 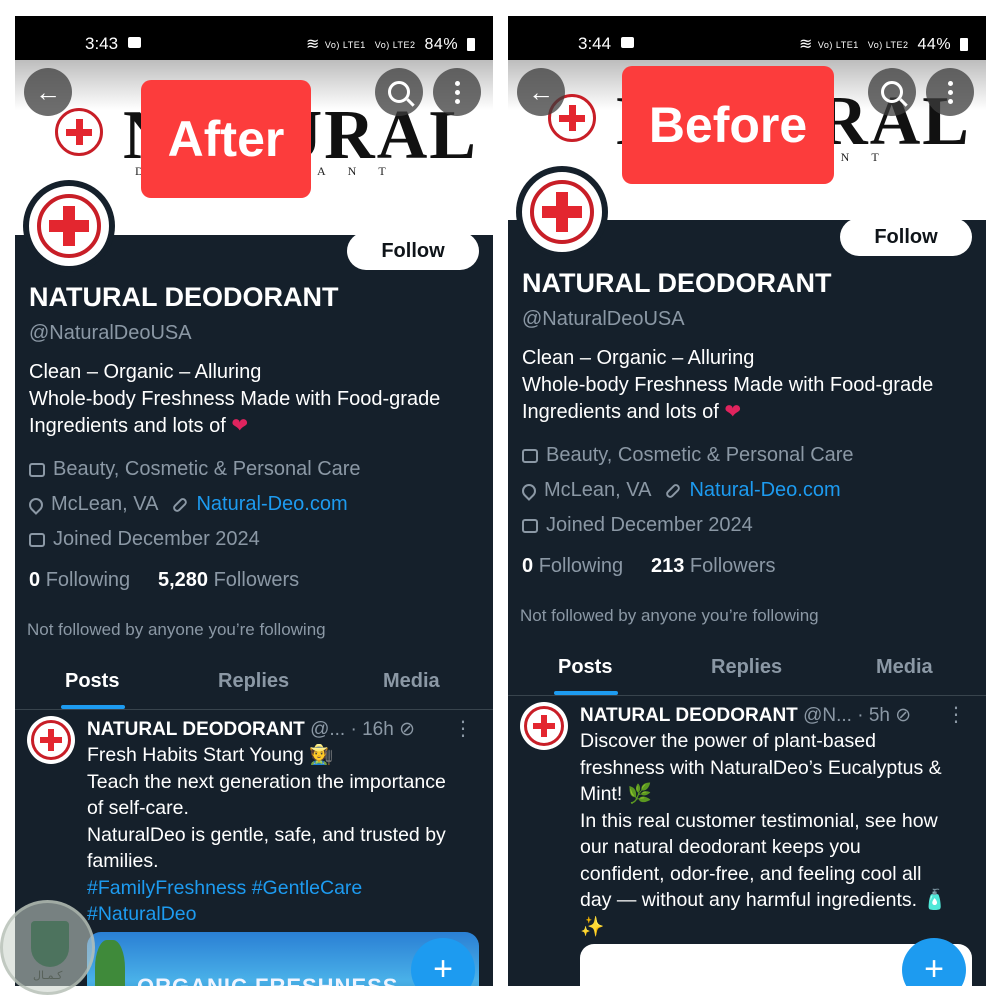 What do you see at coordinates (226, 139) in the screenshot?
I see `after-label: After` at bounding box center [226, 139].